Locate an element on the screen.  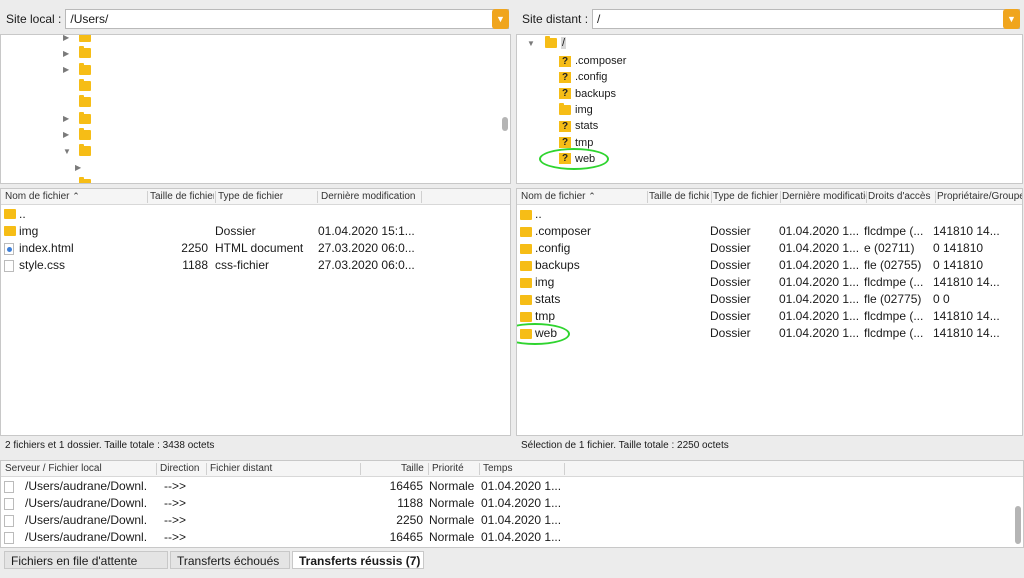
local-tree-item: ▼ is located at coordinates (77, 151).